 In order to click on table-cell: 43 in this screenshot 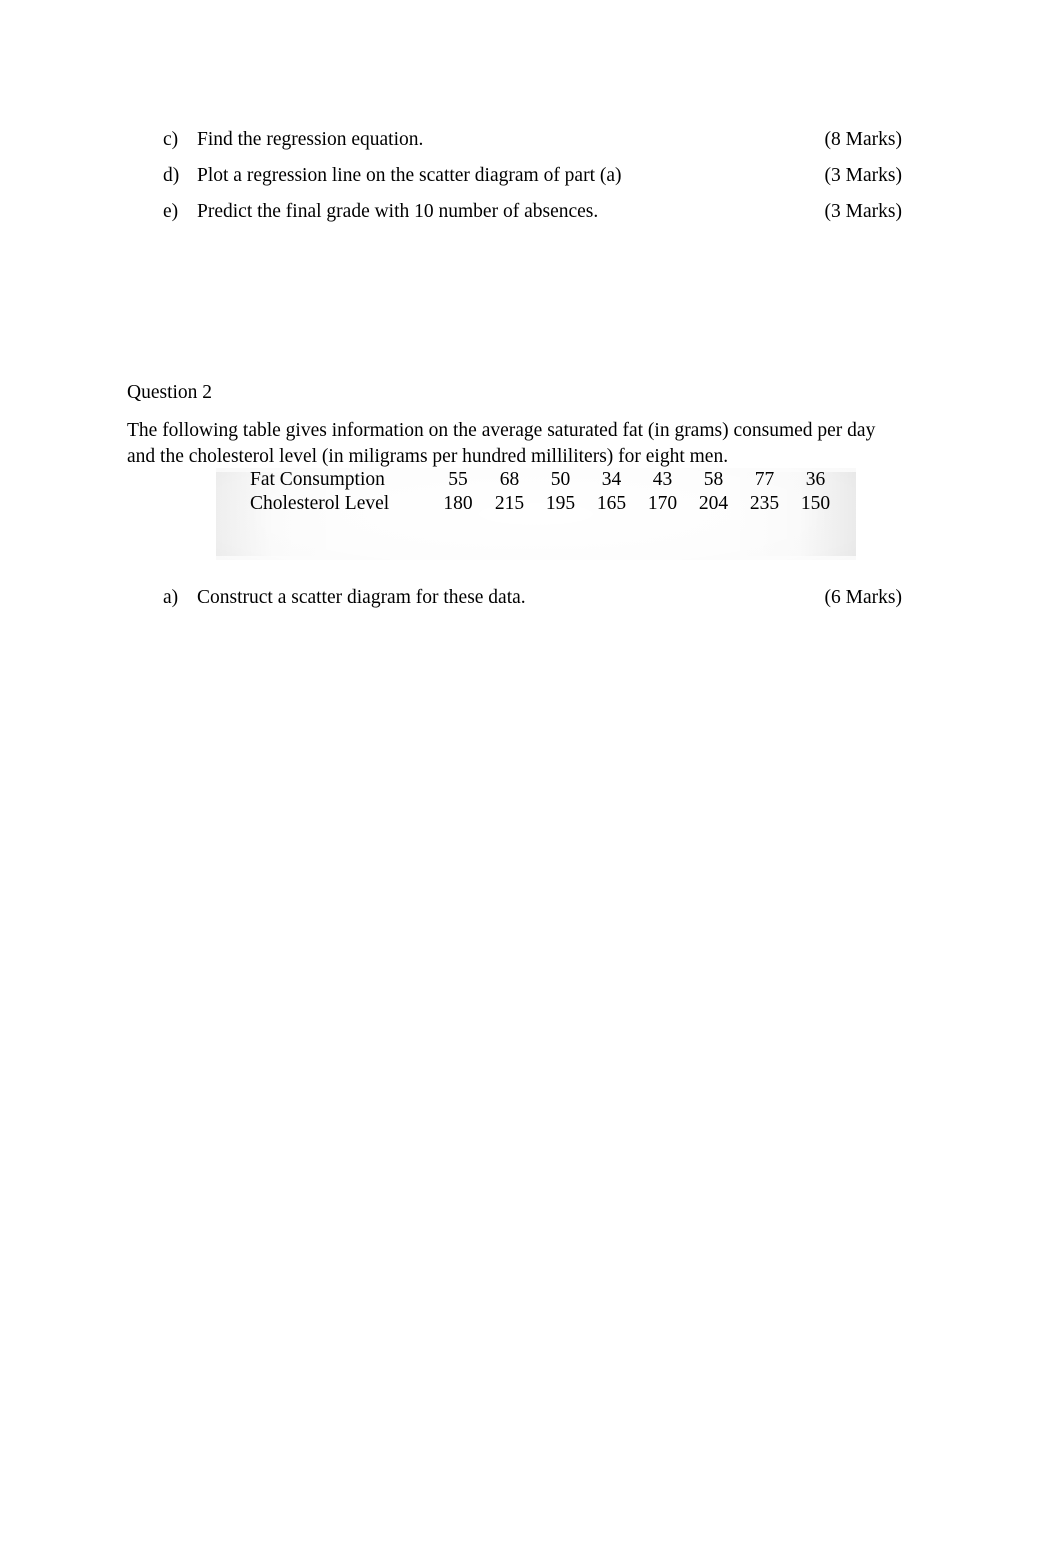, I will do `click(662, 479)`.